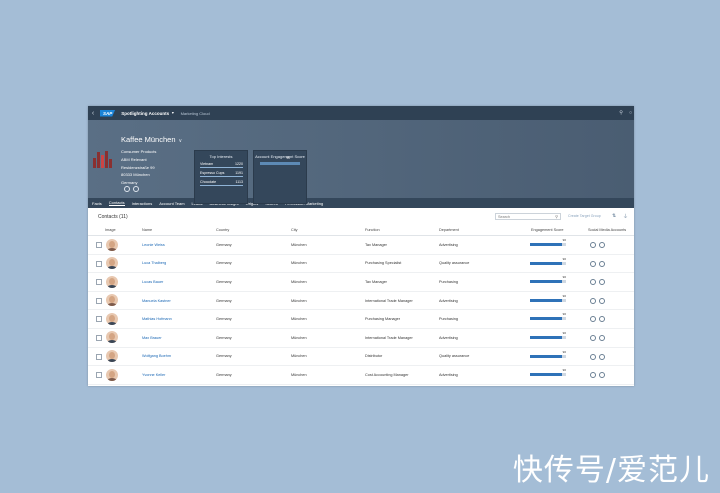 The height and width of the screenshot is (493, 720). What do you see at coordinates (113, 216) in the screenshot?
I see `contacts-title: Contacts (11)` at bounding box center [113, 216].